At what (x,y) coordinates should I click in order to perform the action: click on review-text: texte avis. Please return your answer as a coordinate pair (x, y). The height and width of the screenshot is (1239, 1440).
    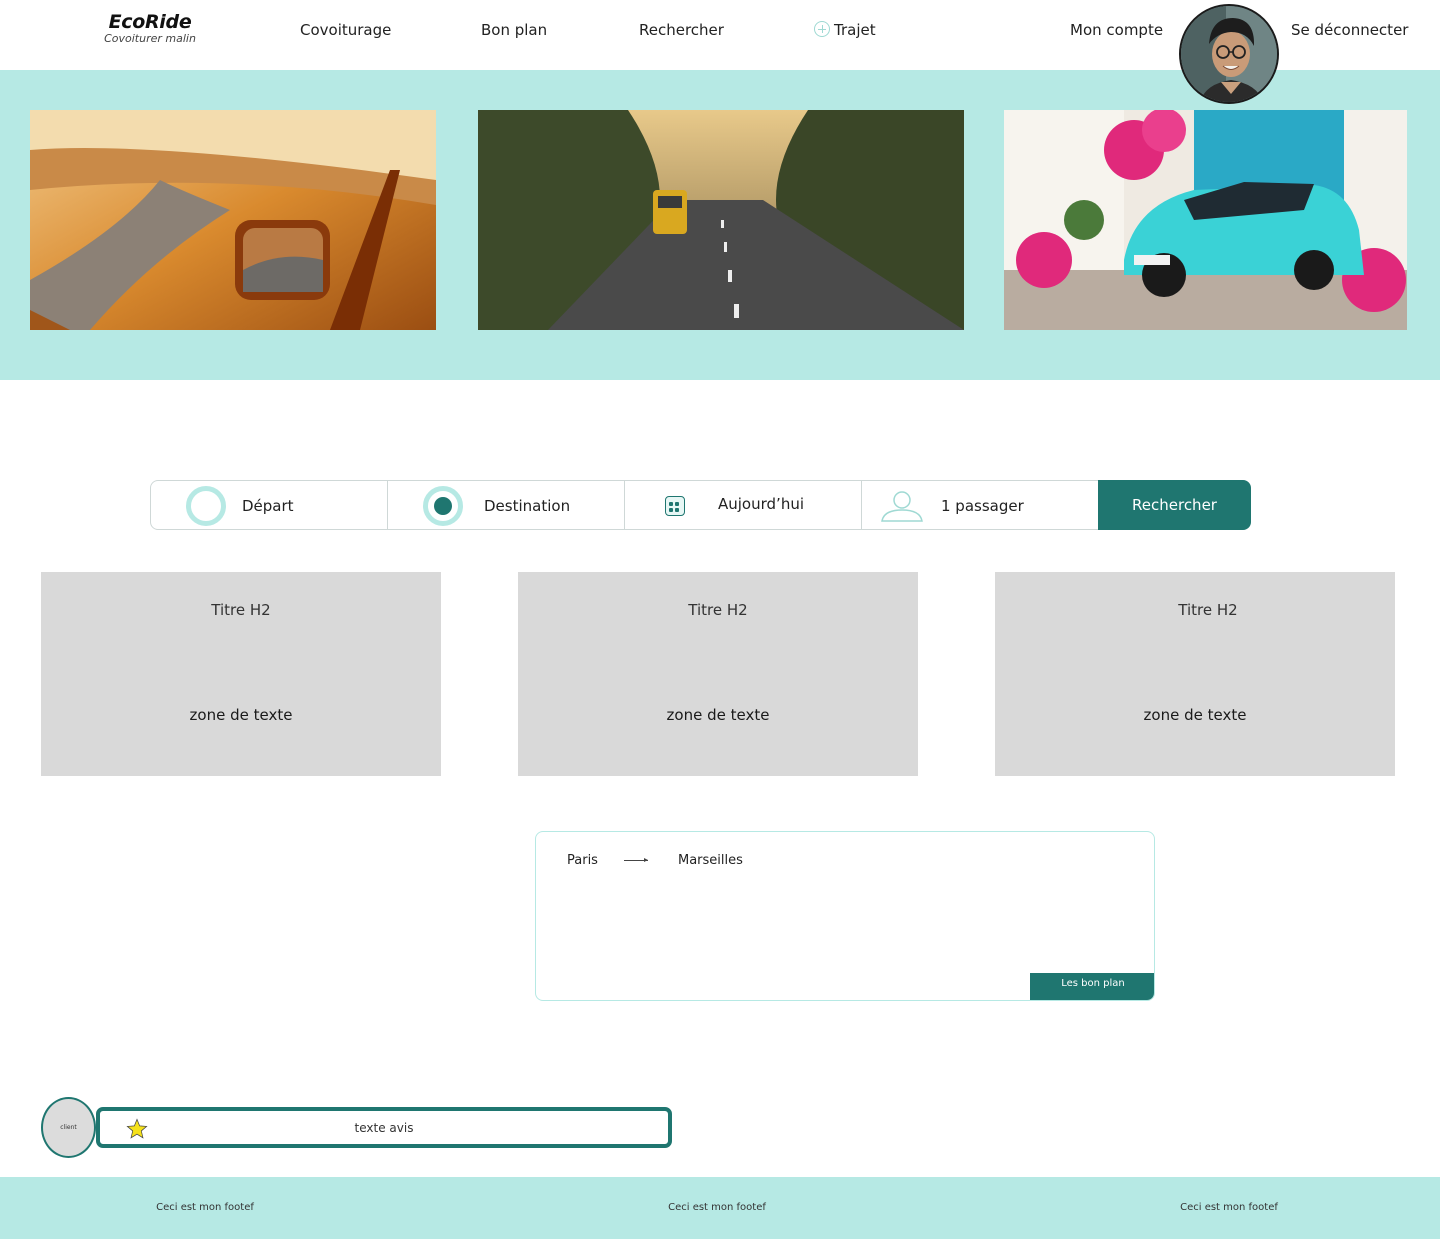
    Looking at the image, I should click on (384, 1128).